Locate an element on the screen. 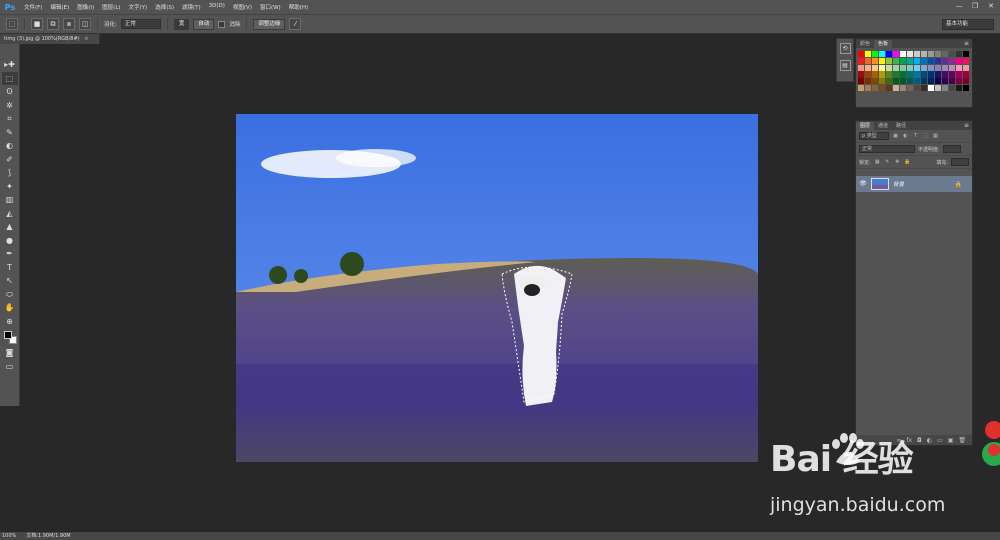 The width and height of the screenshot is (1000, 540). fill-field is located at coordinates (960, 162).